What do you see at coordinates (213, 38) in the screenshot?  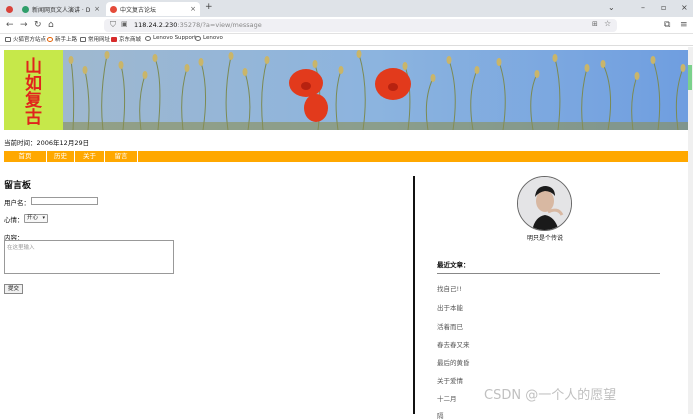 I see `bookmark-label: Lenovo` at bounding box center [213, 38].